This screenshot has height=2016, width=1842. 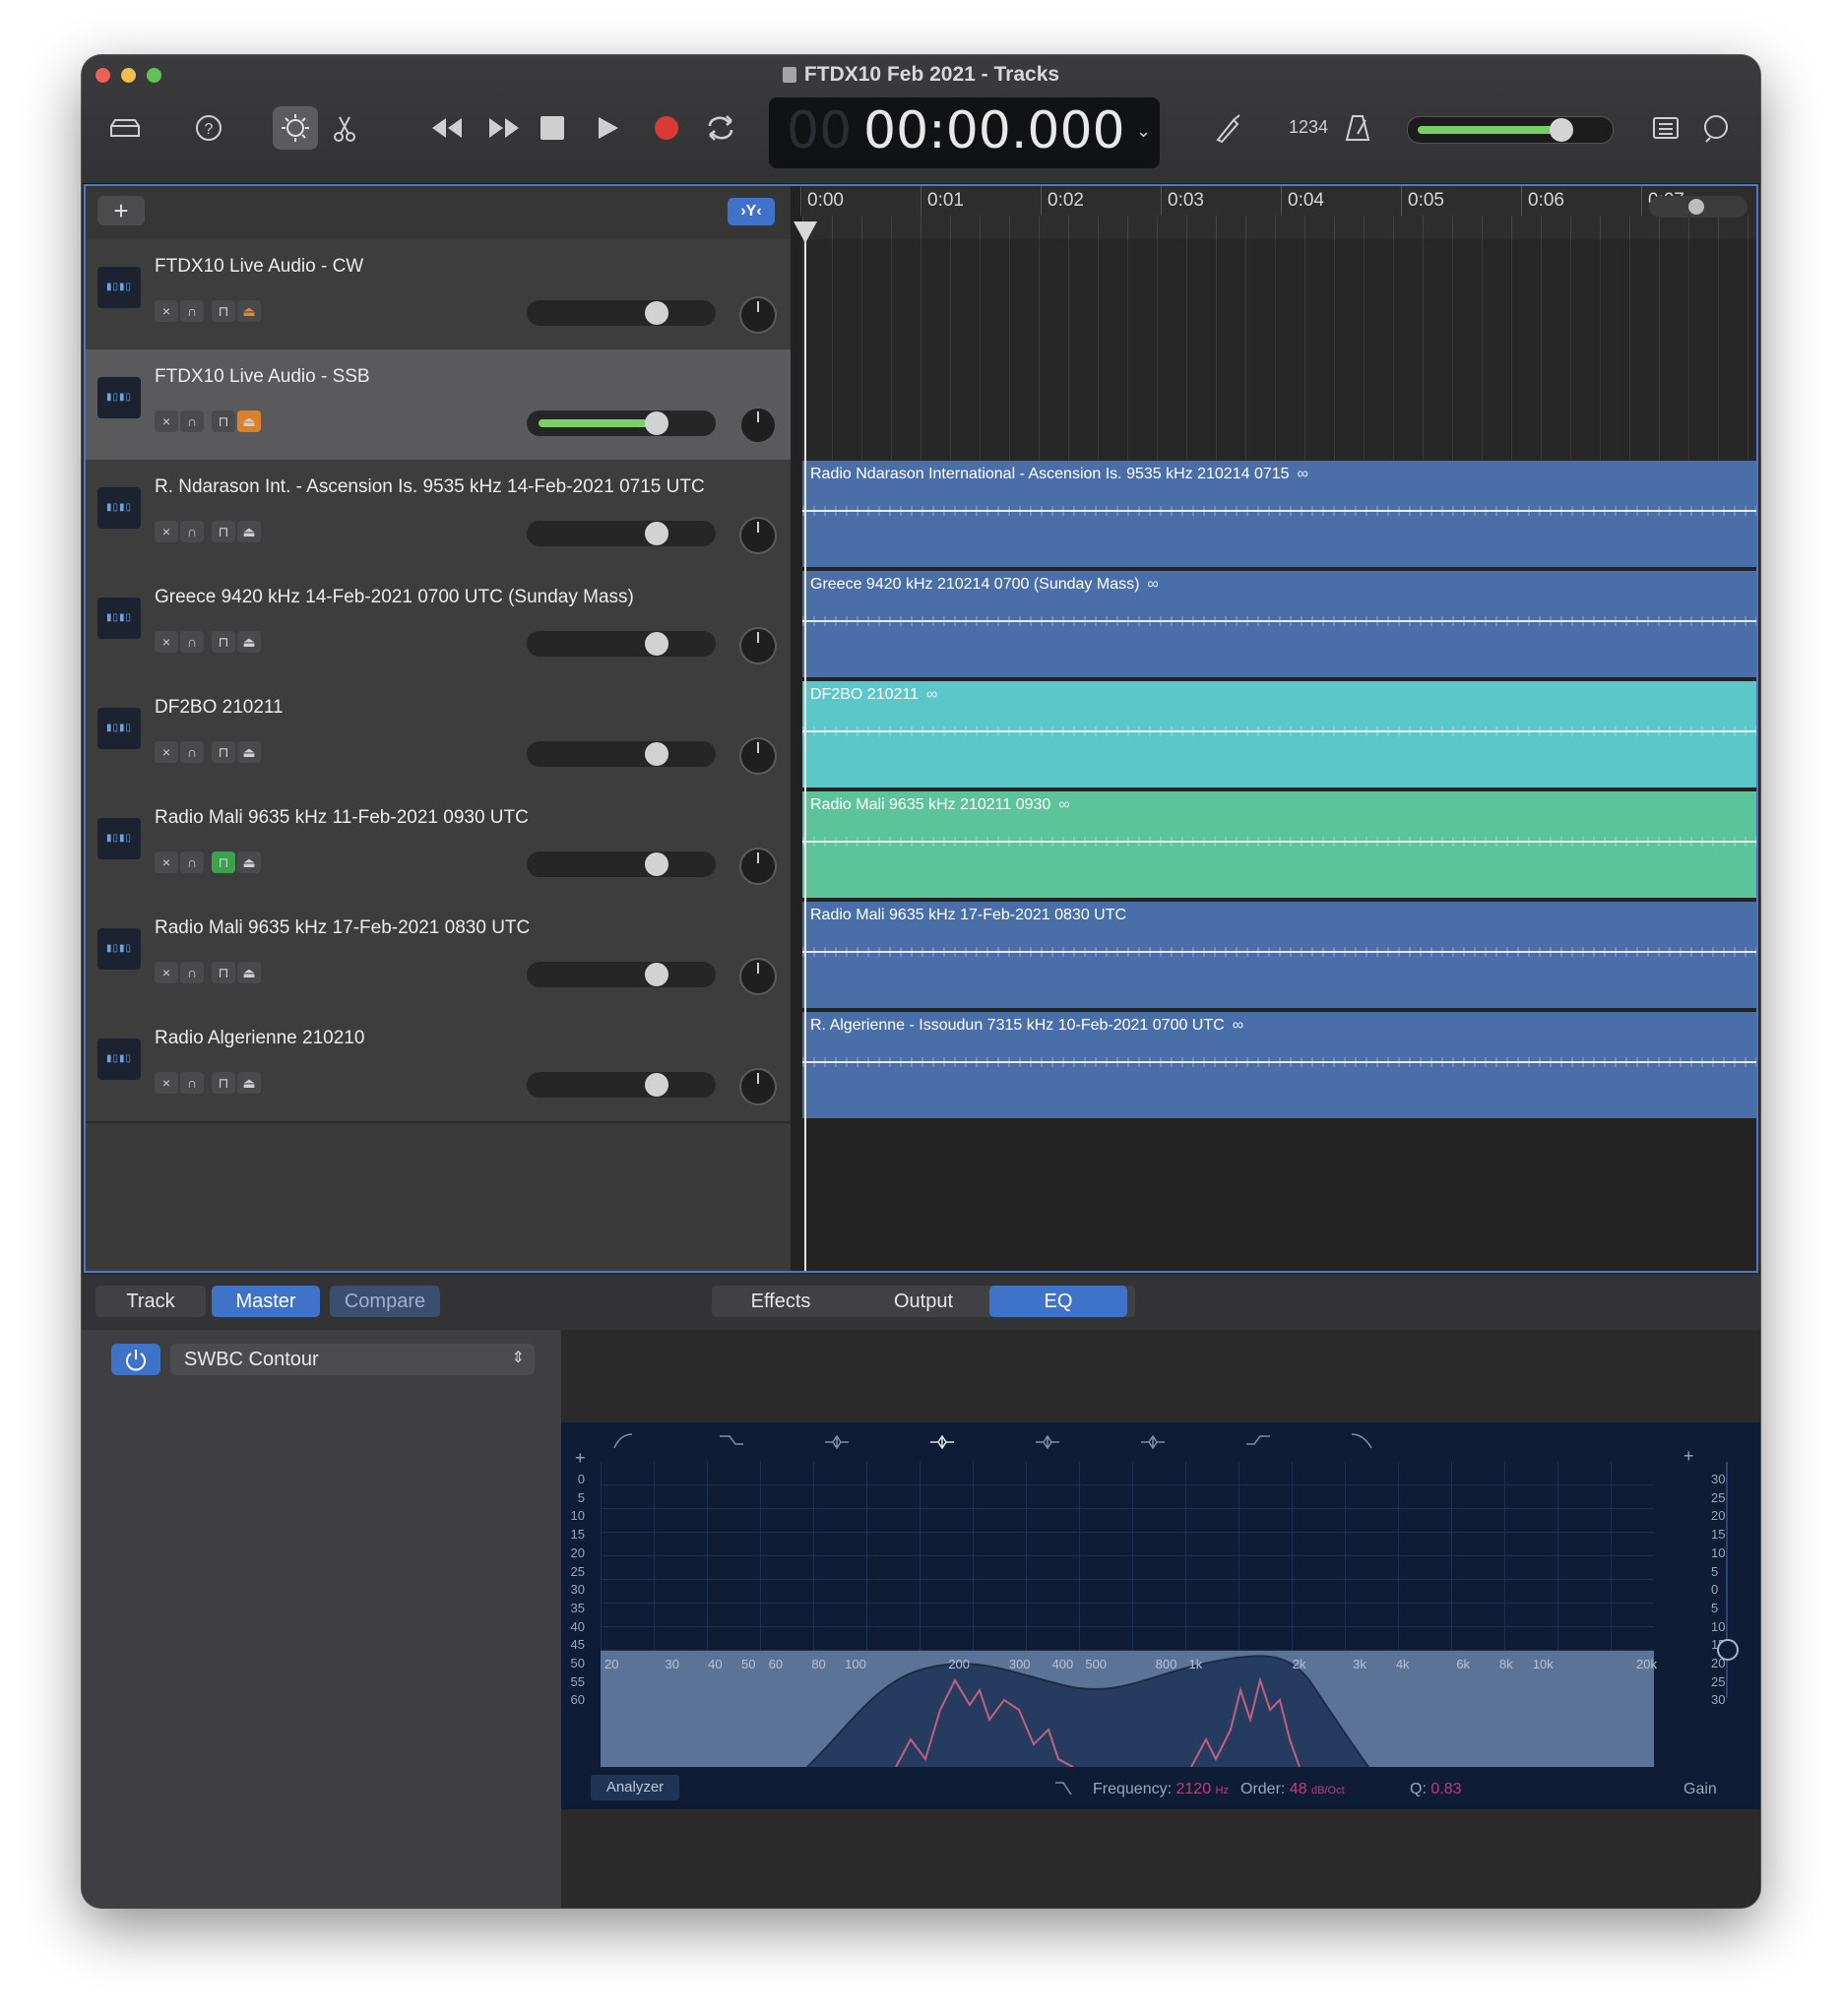 I want to click on low-cut-icon, so click(x=627, y=1442).